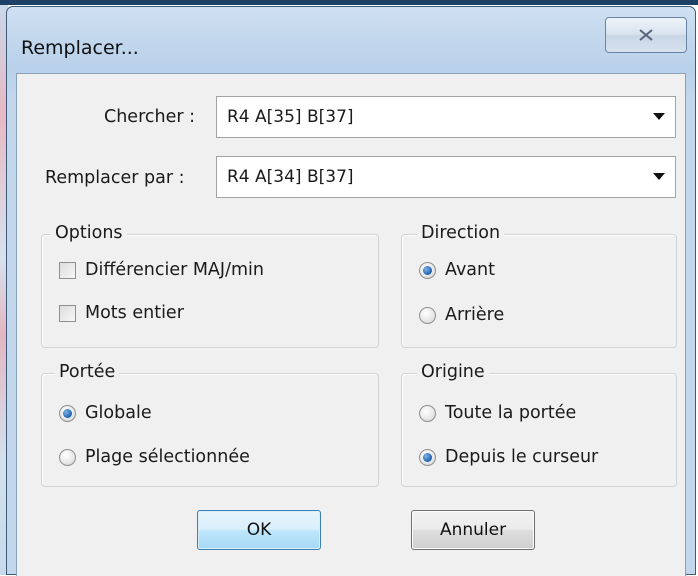 The width and height of the screenshot is (698, 576). Describe the element at coordinates (473, 530) in the screenshot. I see `cancel-button: Annuler` at that location.